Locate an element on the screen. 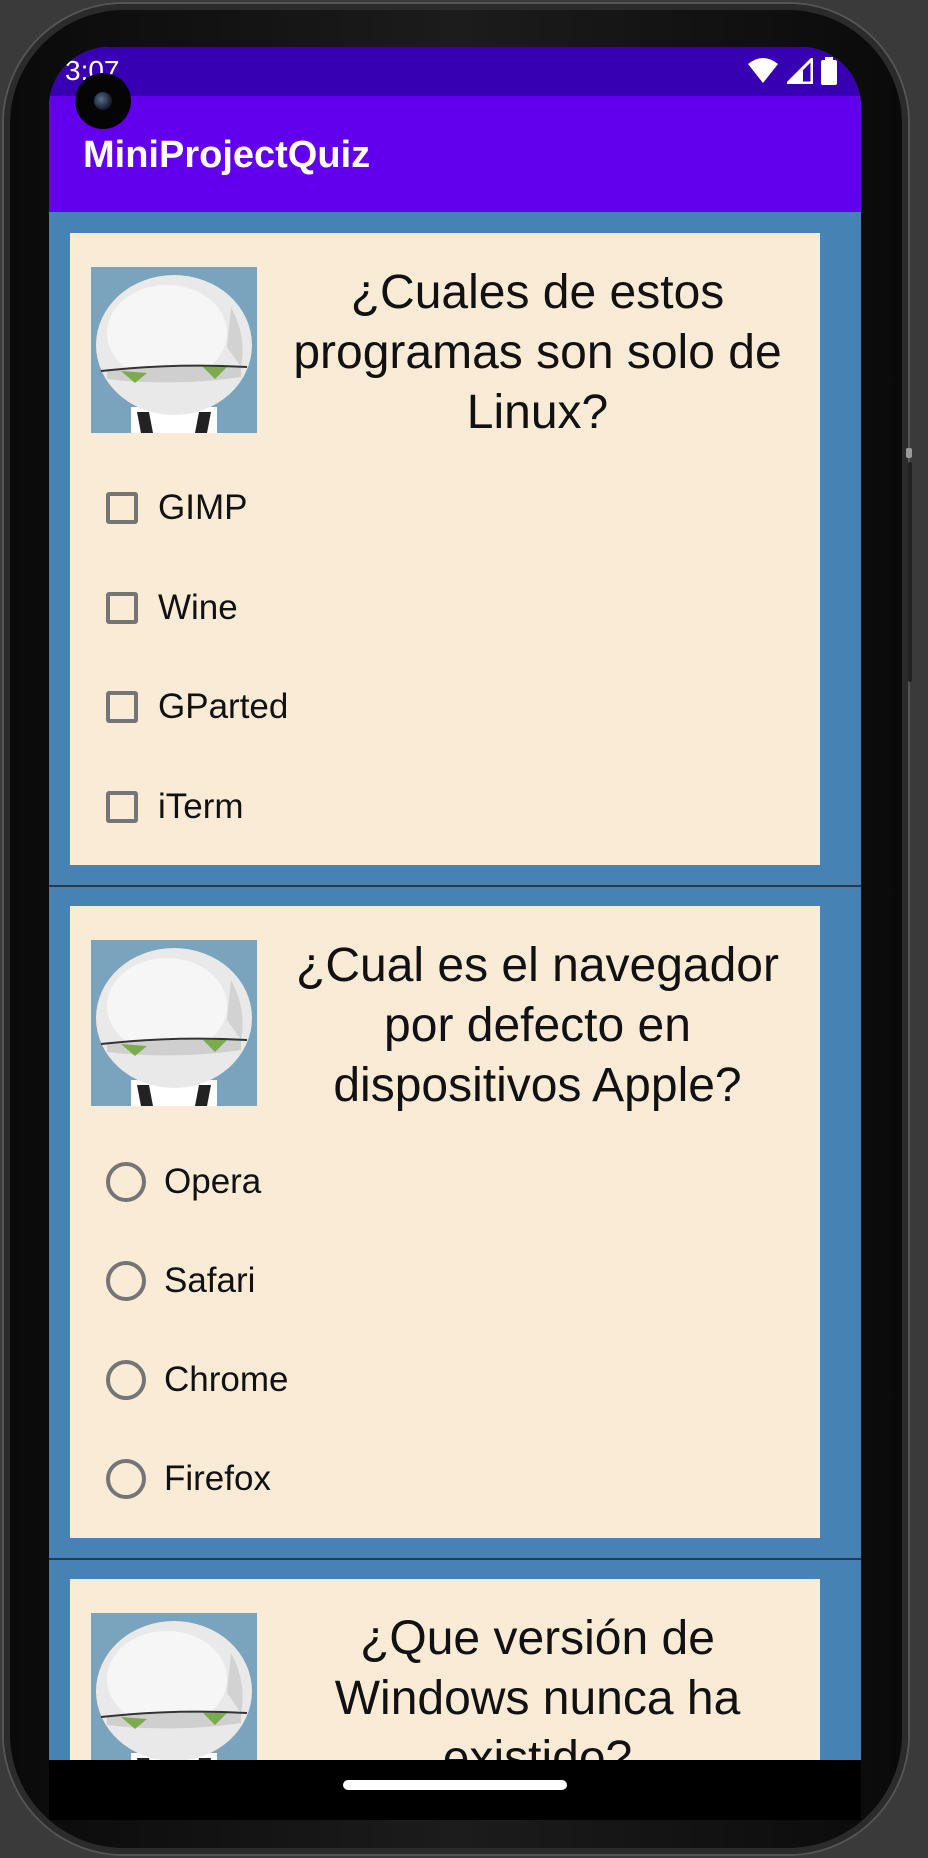 Image resolution: width=928 pixels, height=1858 pixels. option-gimp: GIMP is located at coordinates (176, 508).